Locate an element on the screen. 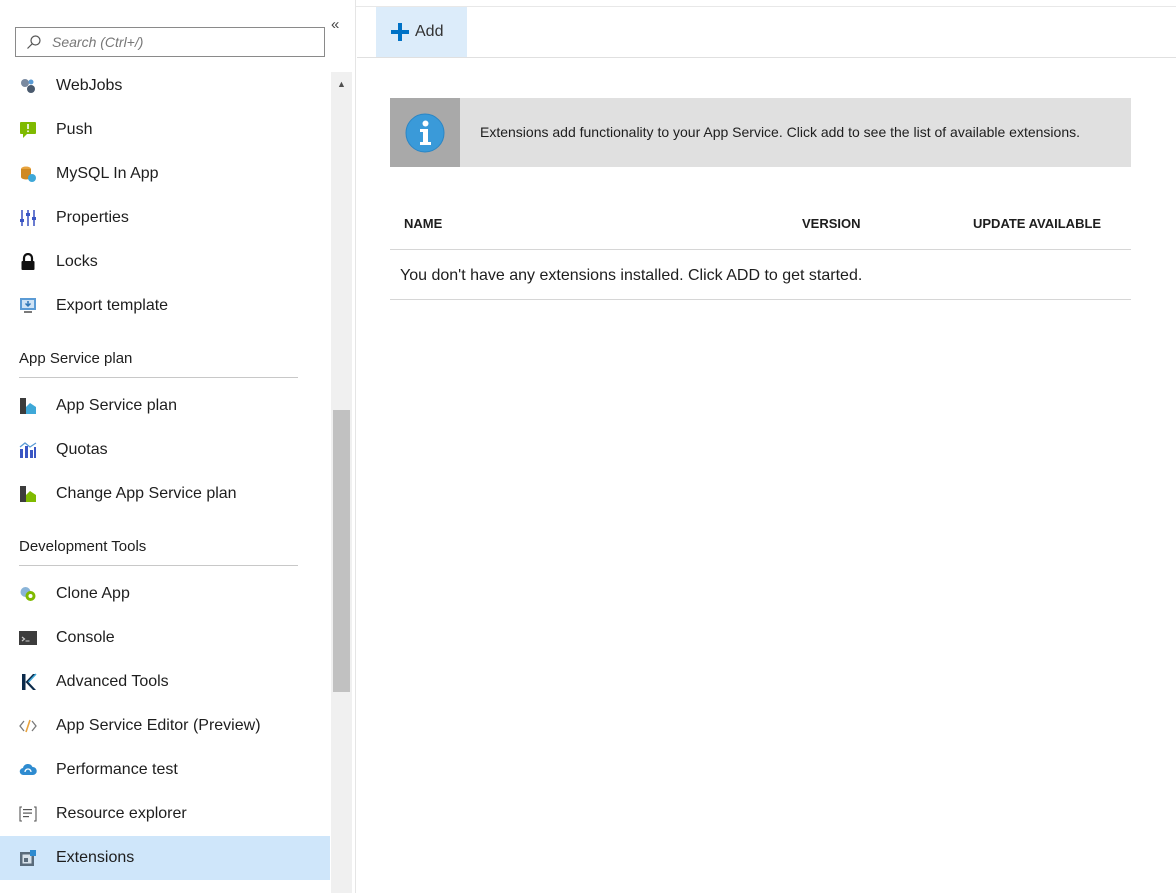 Image resolution: width=1176 pixels, height=893 pixels. menu-item-webjobs: WebJobs is located at coordinates (165, 86).